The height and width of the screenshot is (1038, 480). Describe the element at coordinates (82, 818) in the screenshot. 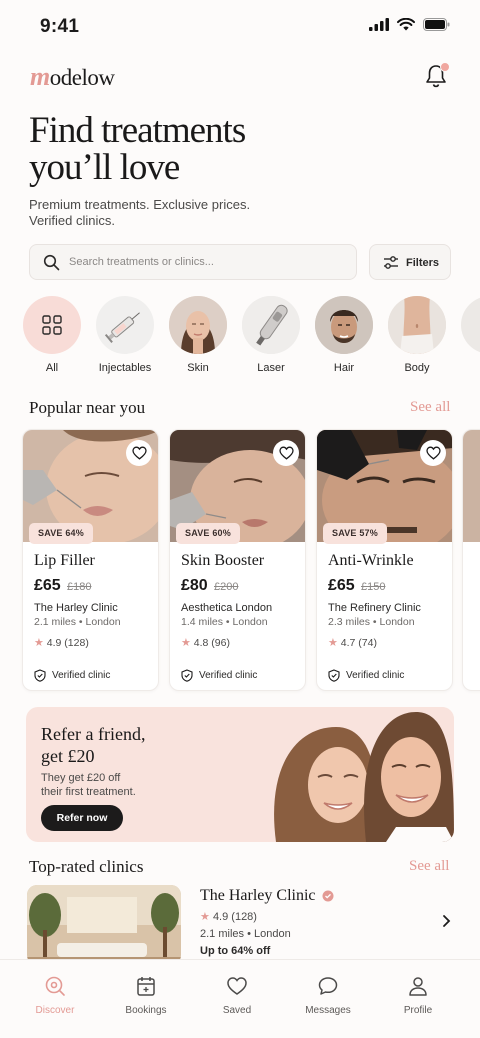

I see `refer-now-button: Refer now` at that location.